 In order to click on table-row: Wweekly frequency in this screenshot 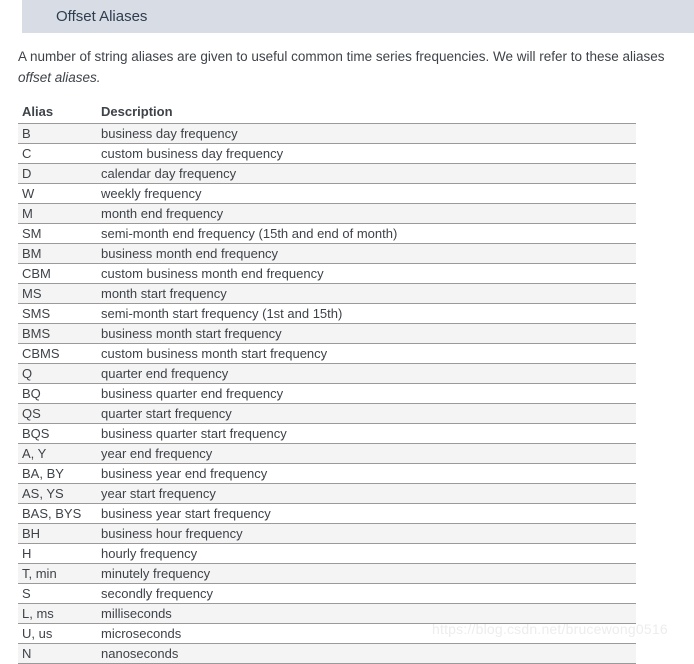, I will do `click(327, 193)`.